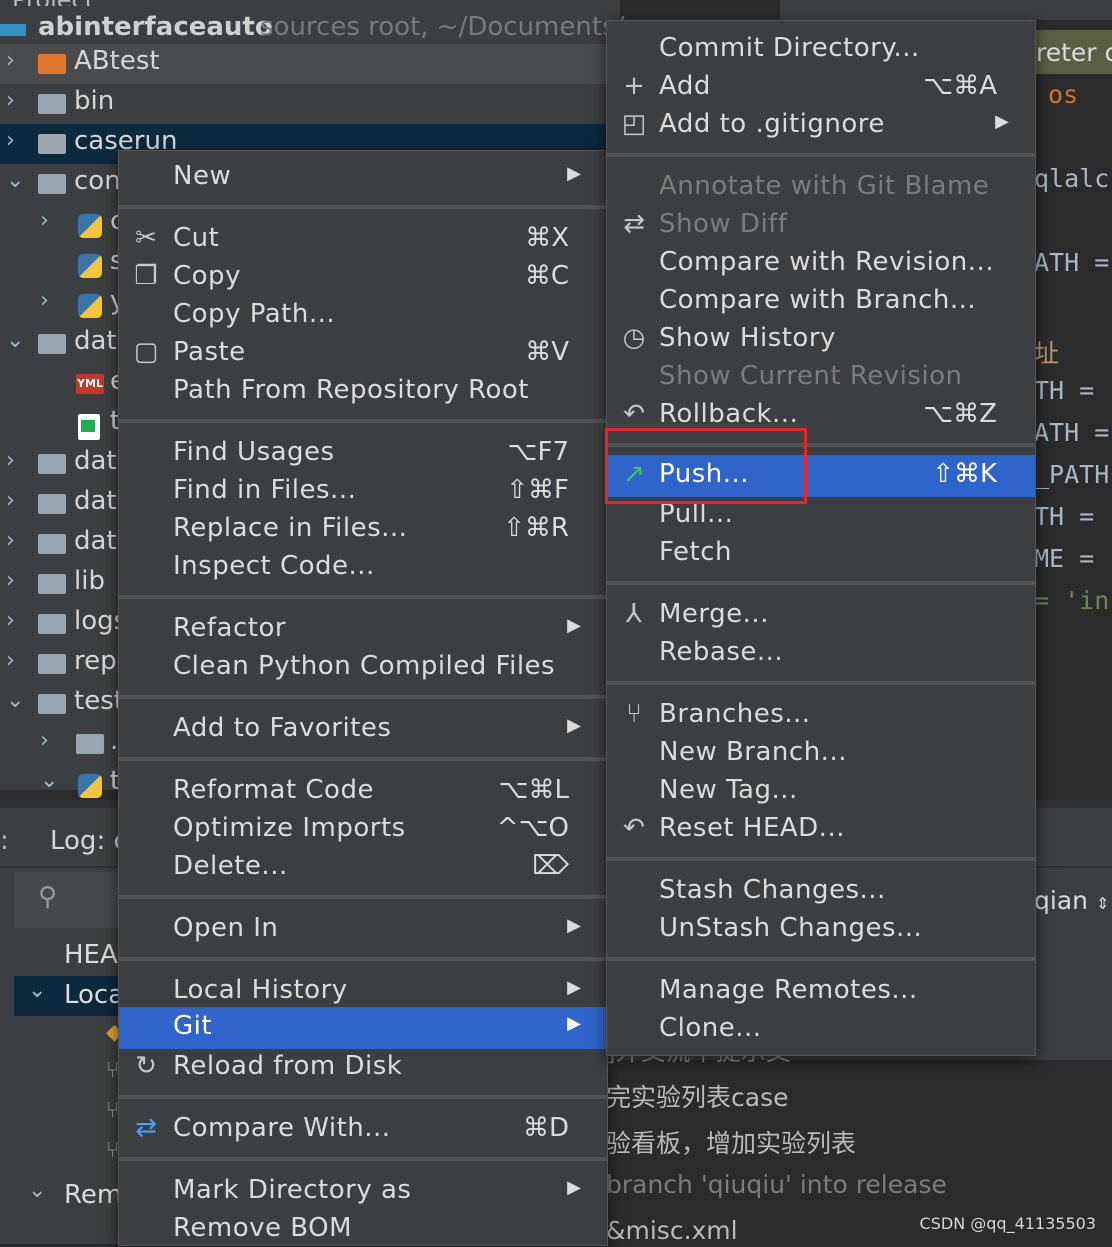  I want to click on menu-item-local-history: Local History ▶, so click(363, 990).